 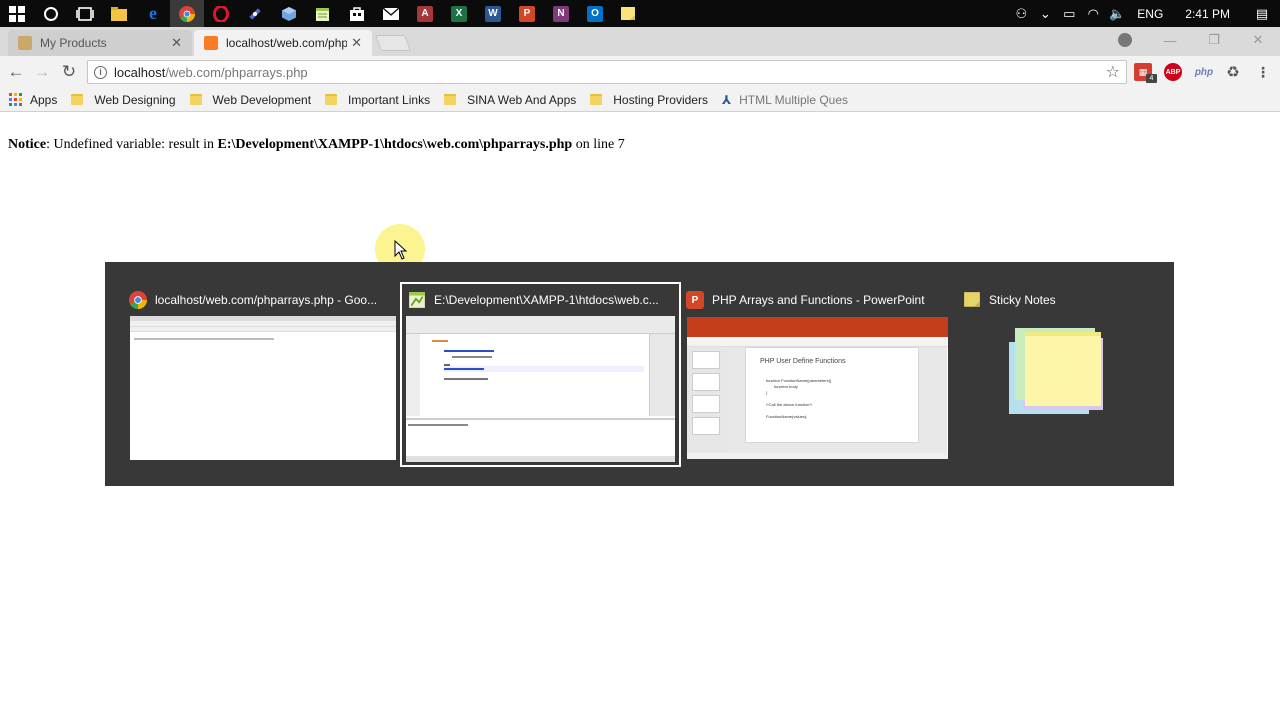 What do you see at coordinates (1214, 40) in the screenshot?
I see `restore-icon: ❐` at bounding box center [1214, 40].